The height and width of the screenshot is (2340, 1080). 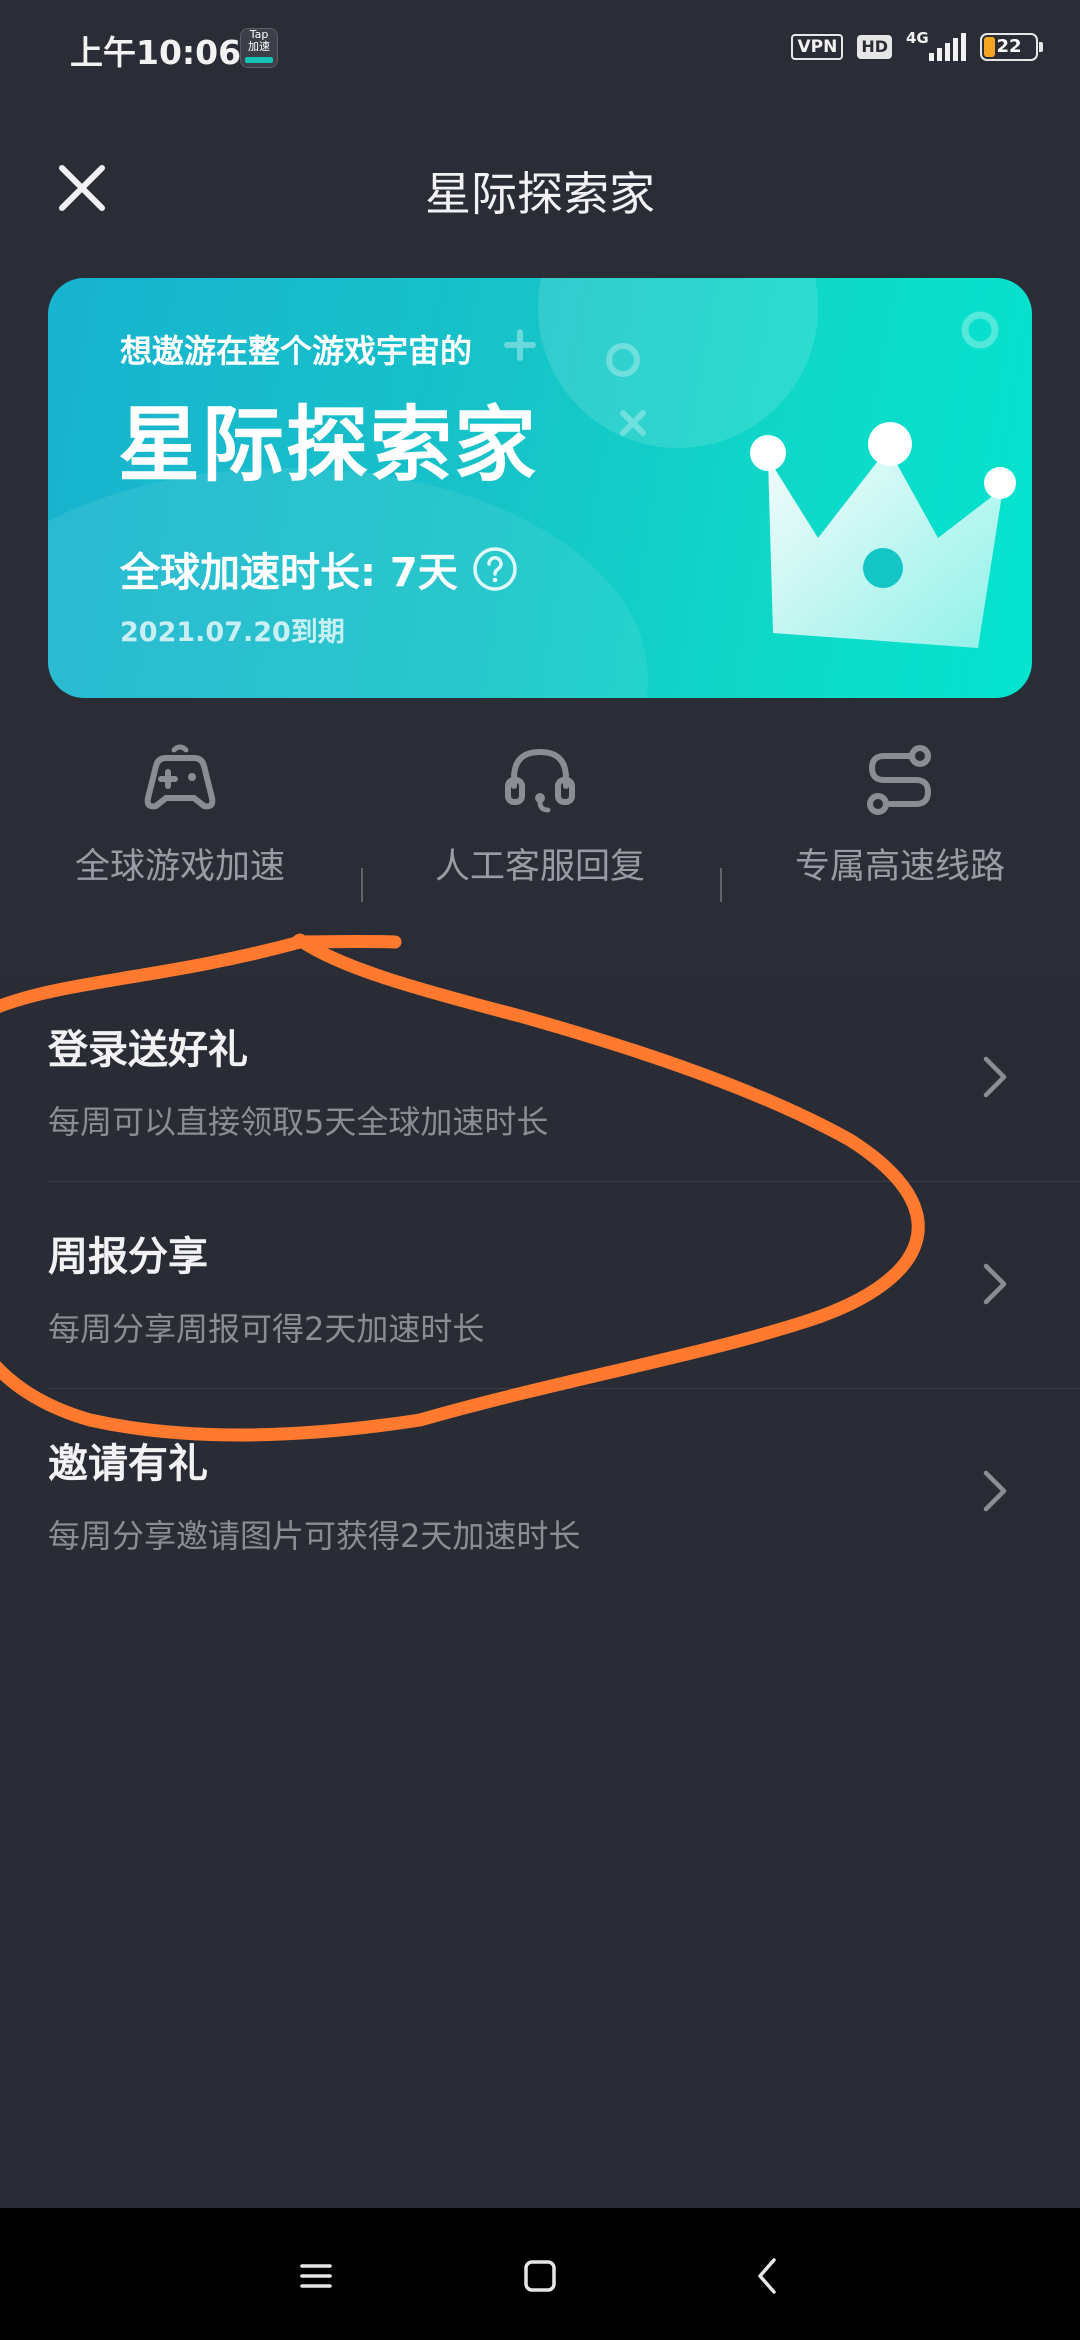 What do you see at coordinates (540, 1285) in the screenshot?
I see `list-item-weekly-share: 周报分享 每周分享周报可得2天加速时长` at bounding box center [540, 1285].